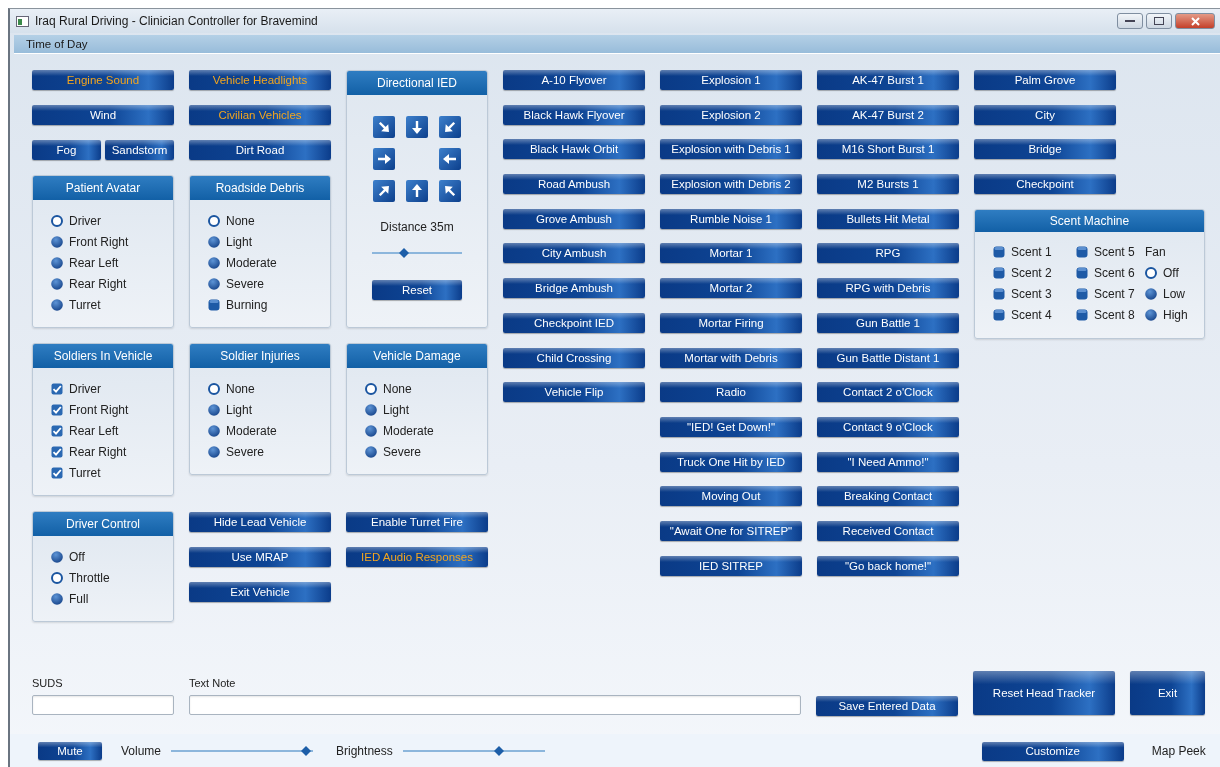 The image size is (1220, 767). I want to click on toggle-button: Wind, so click(103, 115).